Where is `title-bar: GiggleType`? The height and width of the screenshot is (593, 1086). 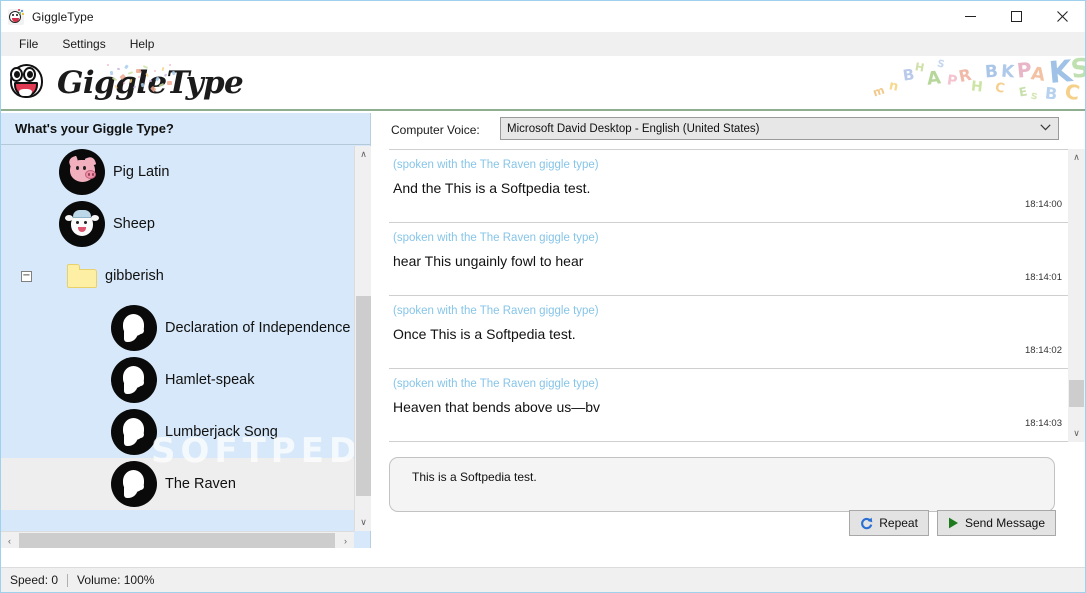 title-bar: GiggleType is located at coordinates (543, 16).